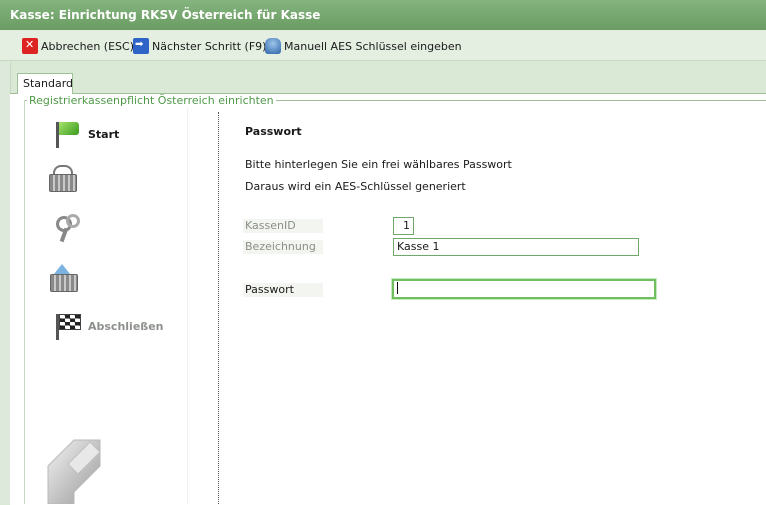 The height and width of the screenshot is (505, 766). I want to click on passwort-field, so click(524, 289).